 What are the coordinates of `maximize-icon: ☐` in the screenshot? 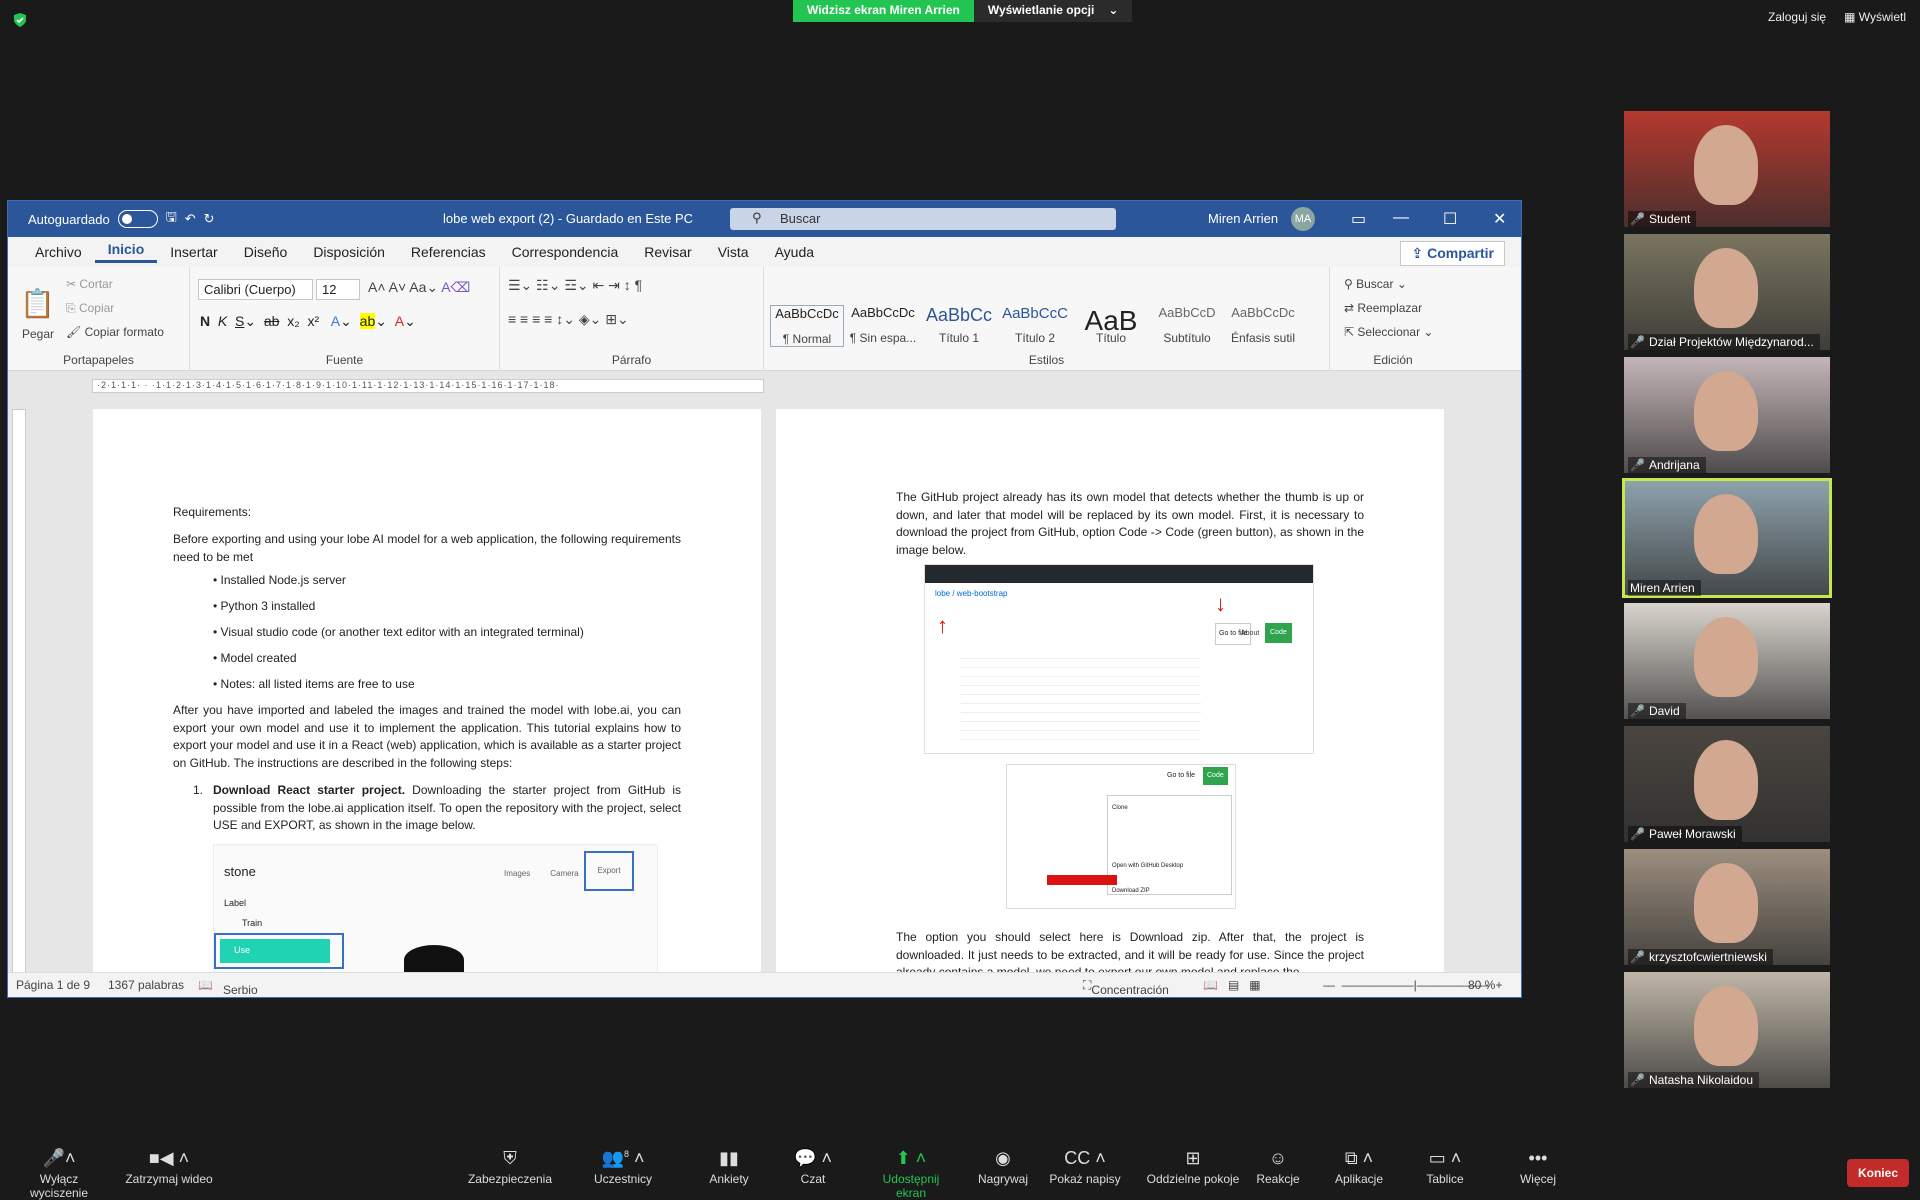 It's located at (1450, 219).